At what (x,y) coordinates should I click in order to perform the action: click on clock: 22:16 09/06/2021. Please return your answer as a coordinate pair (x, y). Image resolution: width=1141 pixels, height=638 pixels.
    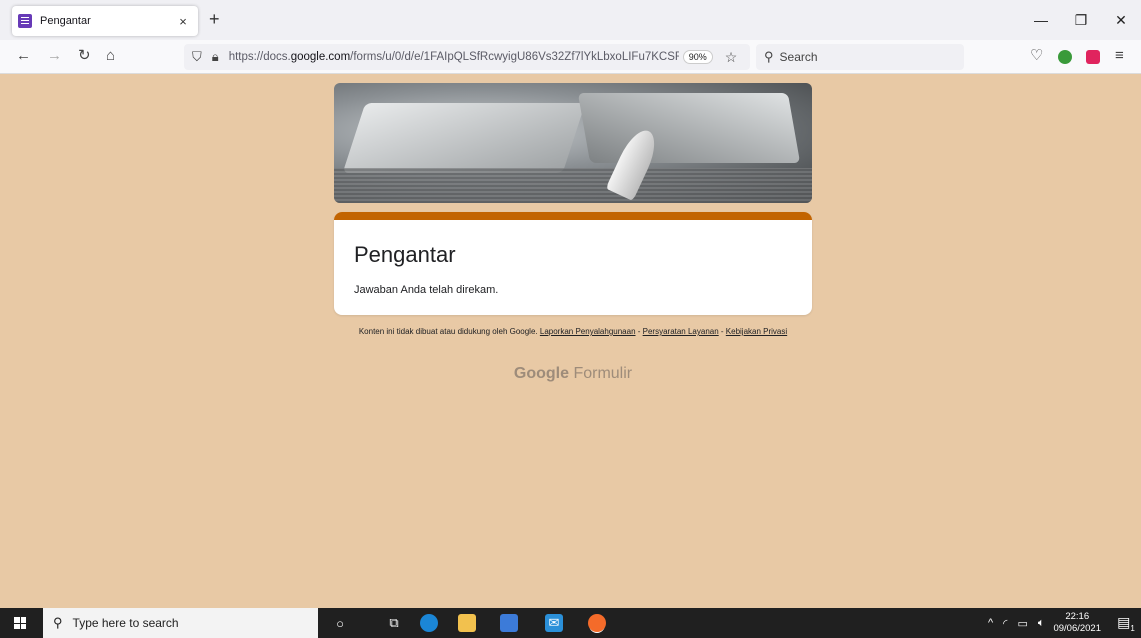
    Looking at the image, I should click on (1077, 623).